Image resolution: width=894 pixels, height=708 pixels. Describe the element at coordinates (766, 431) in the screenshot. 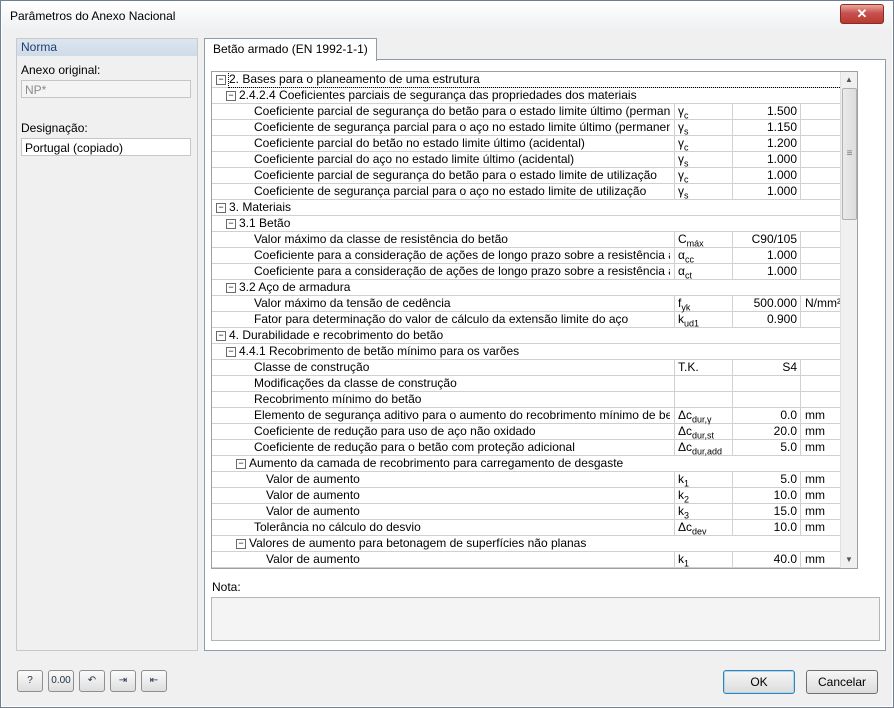

I see `value-cell: 20.0` at that location.